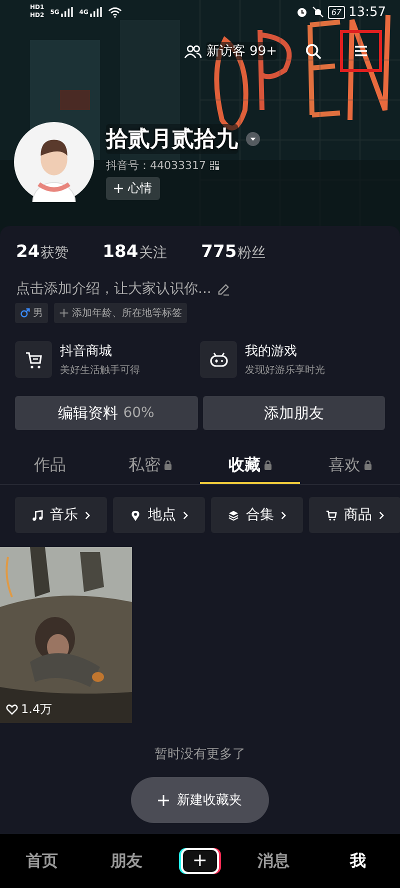  Describe the element at coordinates (31, 313) in the screenshot. I see `profile-tag: 男` at that location.